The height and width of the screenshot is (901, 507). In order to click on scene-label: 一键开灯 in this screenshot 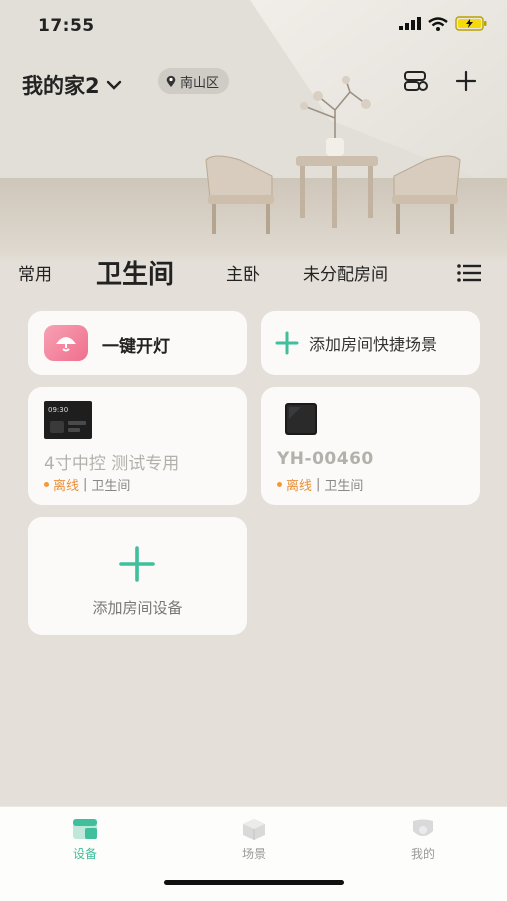, I will do `click(136, 347)`.